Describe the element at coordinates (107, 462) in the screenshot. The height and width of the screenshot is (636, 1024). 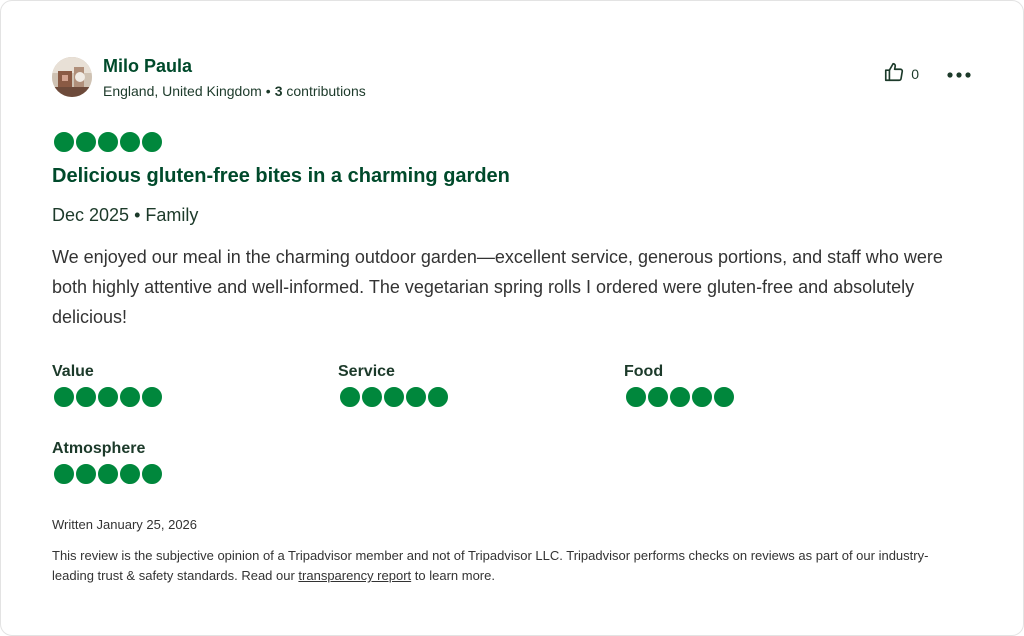
I see `subrating-atmosphere: Atmosphere` at that location.